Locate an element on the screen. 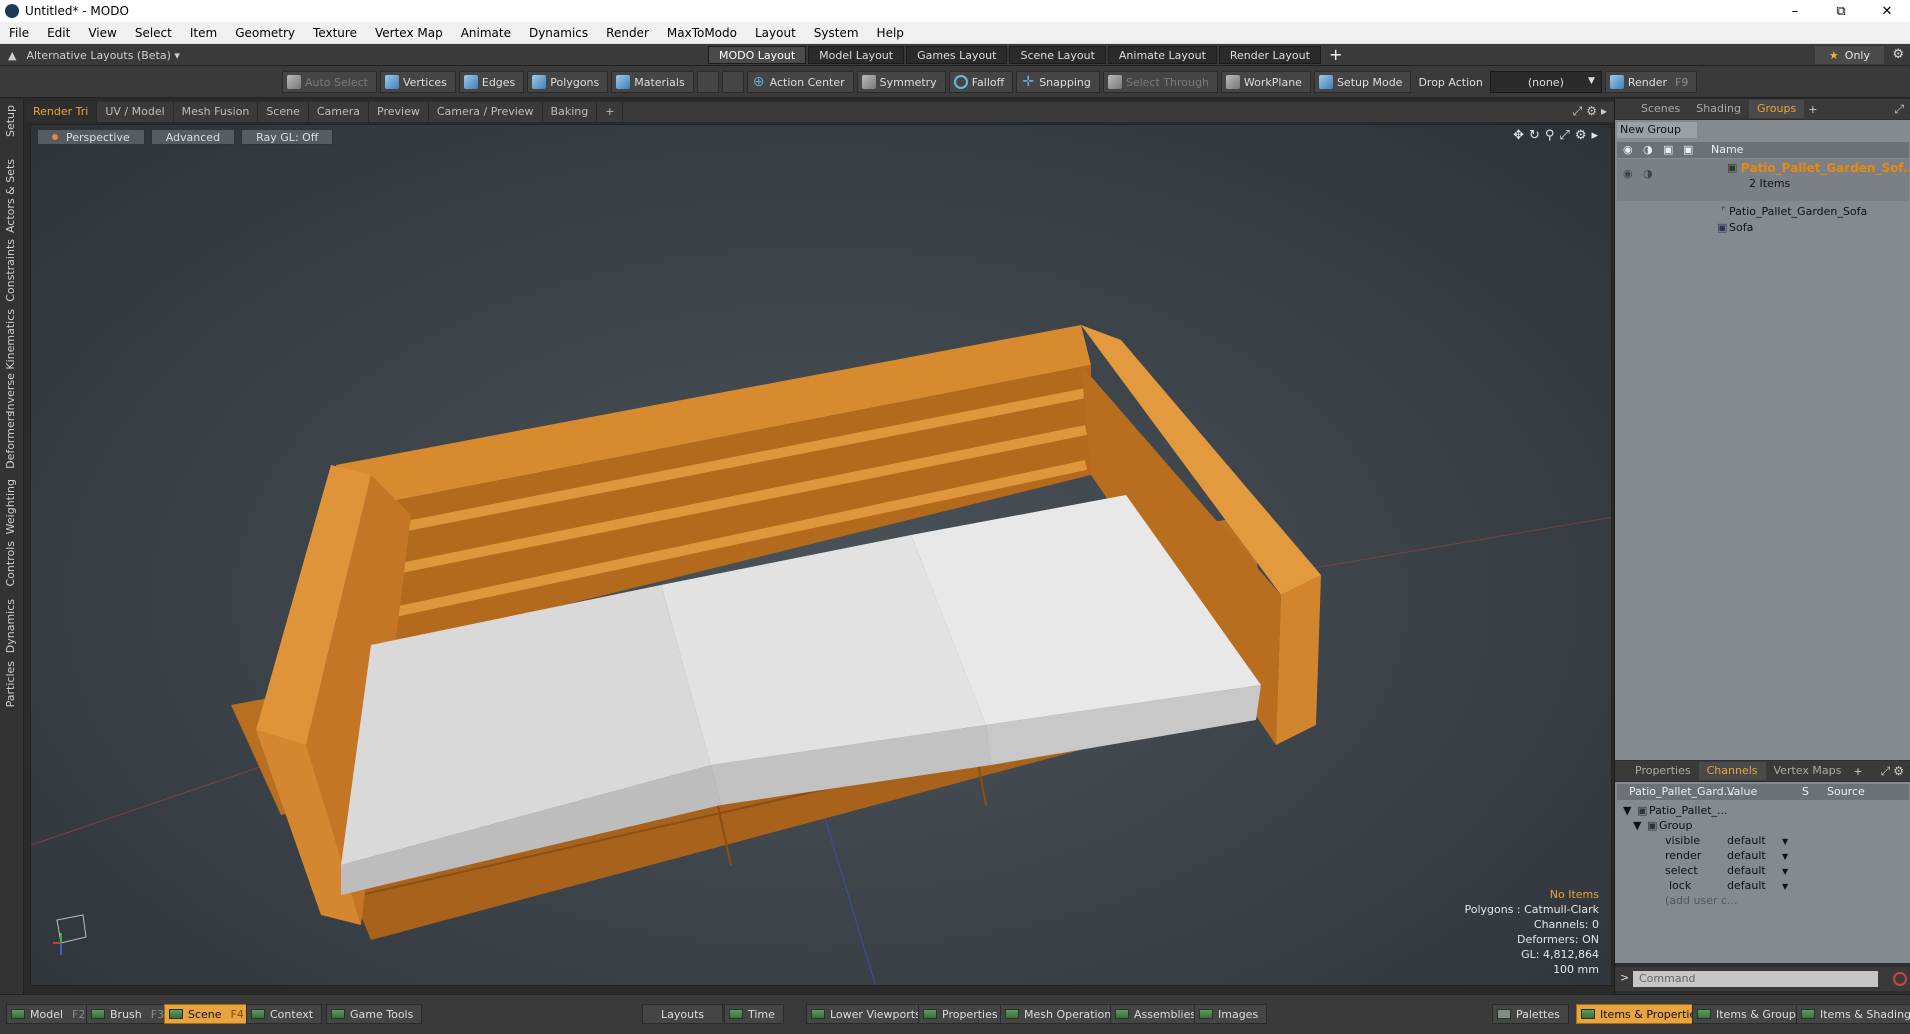  vertices-button: Vertices is located at coordinates (417, 82).